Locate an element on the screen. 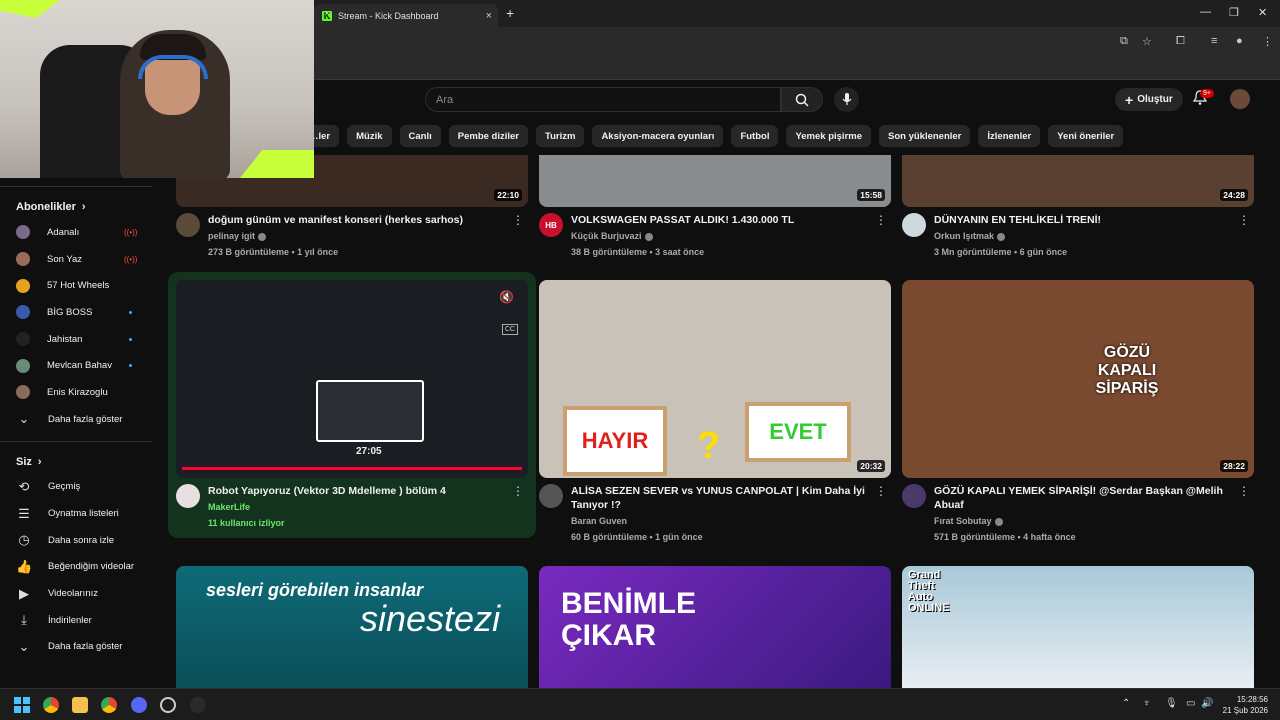 This screenshot has width=1280, height=720. subscription-item: 57 Hot Wheels is located at coordinates (80, 285).